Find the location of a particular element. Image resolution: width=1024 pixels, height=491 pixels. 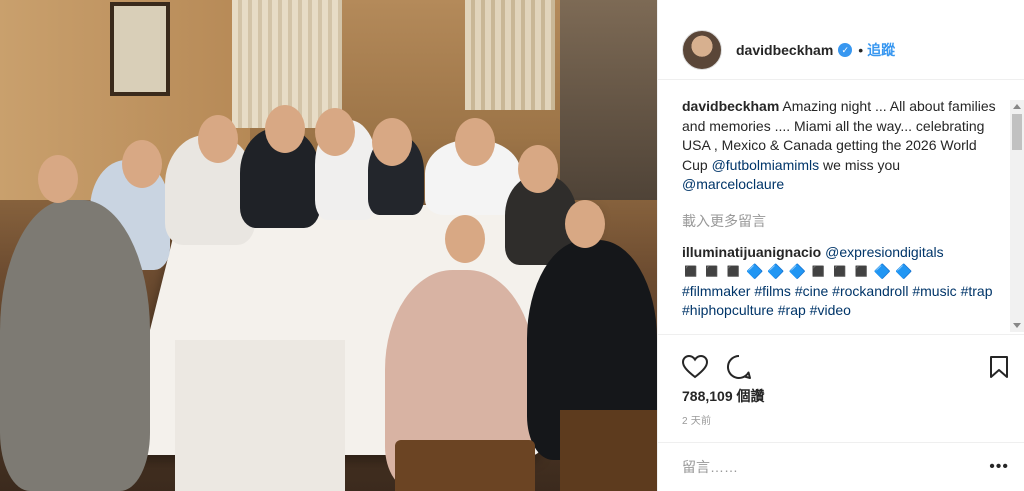

verified-badge-icon: ✓ is located at coordinates (845, 49).